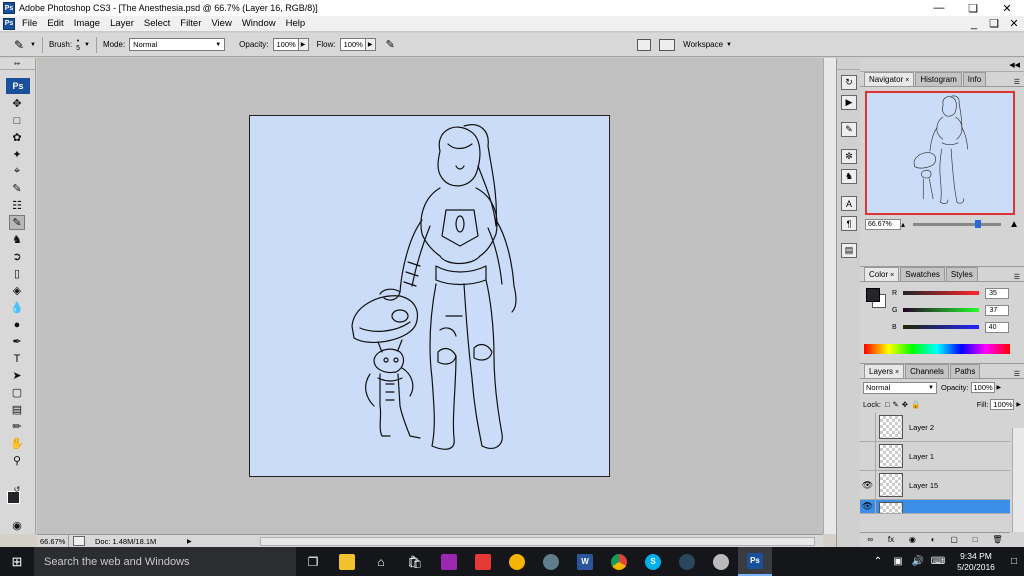 The height and width of the screenshot is (576, 1024). Describe the element at coordinates (78, 45) in the screenshot. I see `brush-picker: • 5` at that location.